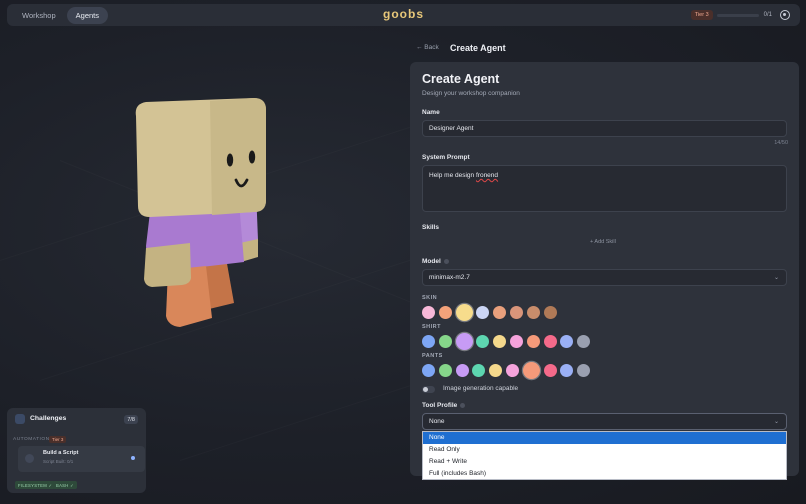 Image resolution: width=806 pixels, height=504 pixels. I want to click on clipboard-icon, so click(20, 419).